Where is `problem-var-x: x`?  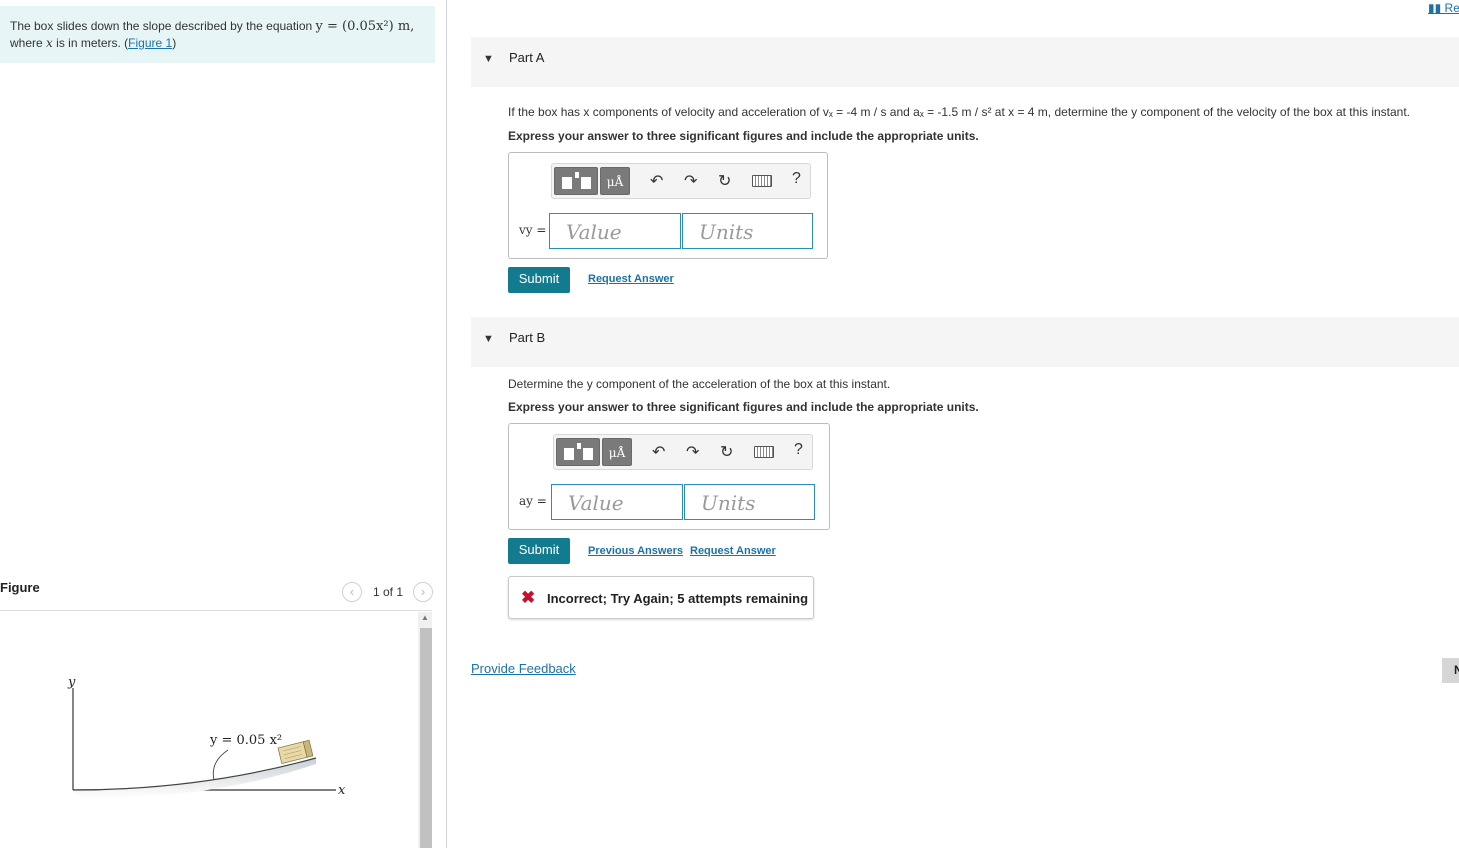
problem-var-x: x is located at coordinates (49, 43).